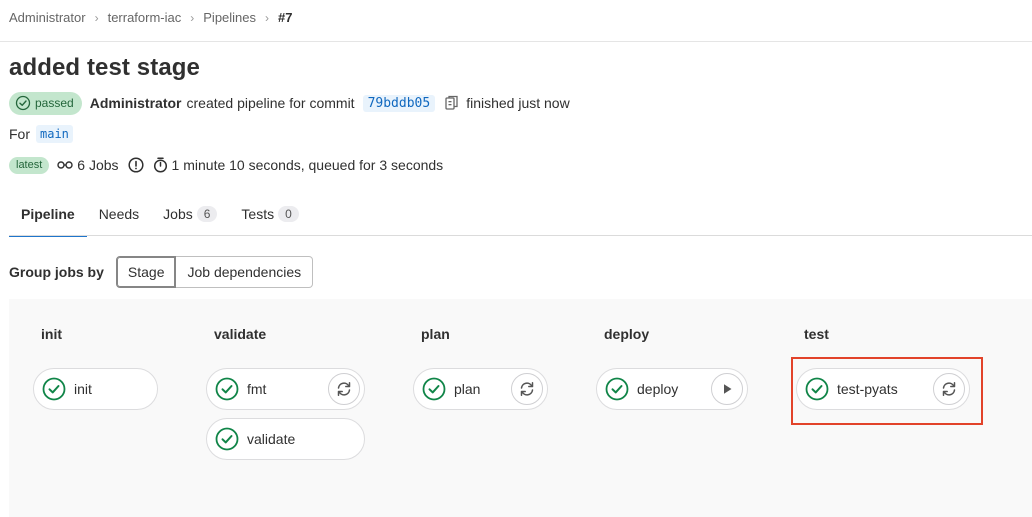  I want to click on tab-tests: Tests 0, so click(269, 214).